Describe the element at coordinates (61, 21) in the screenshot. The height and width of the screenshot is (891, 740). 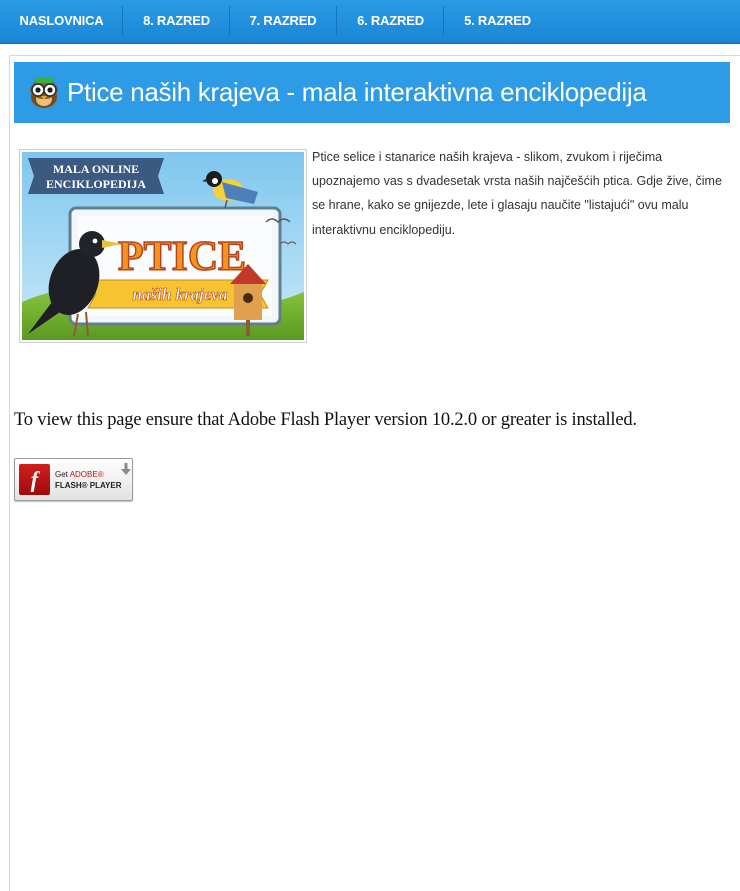
I see `nav-item-naslovnica: NASLOVNICA` at that location.